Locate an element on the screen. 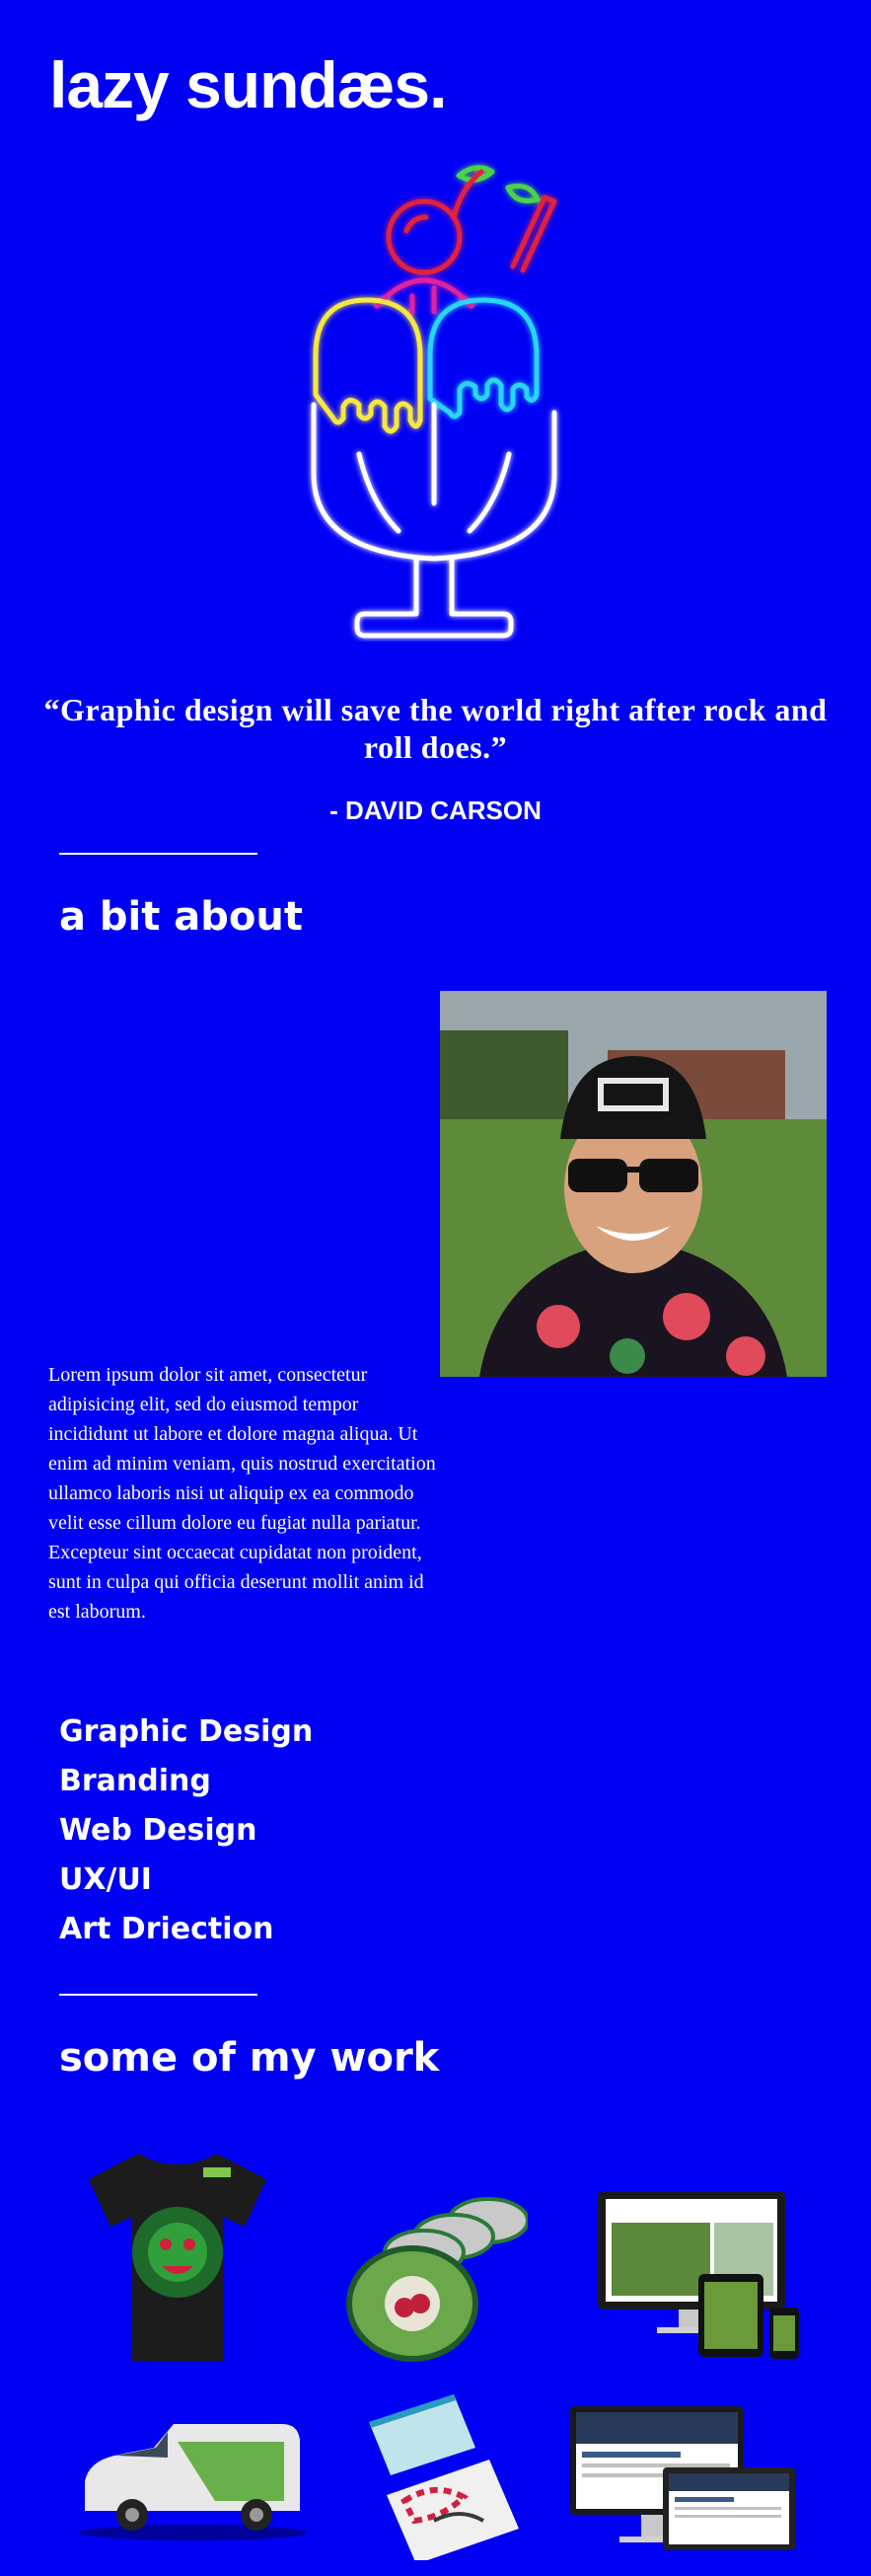 The image size is (871, 2576). work-website-devices is located at coordinates (682, 2478).